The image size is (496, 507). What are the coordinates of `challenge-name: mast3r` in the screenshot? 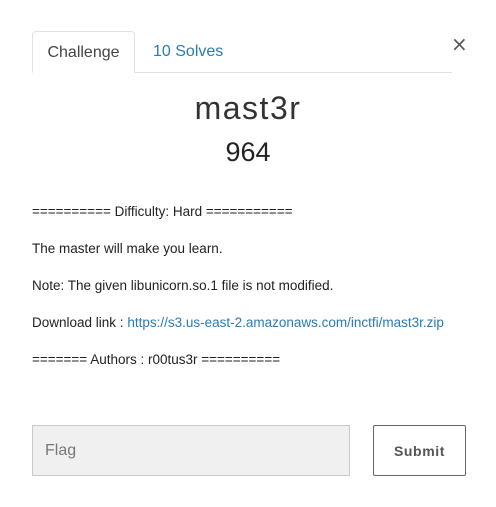 It's located at (248, 108).